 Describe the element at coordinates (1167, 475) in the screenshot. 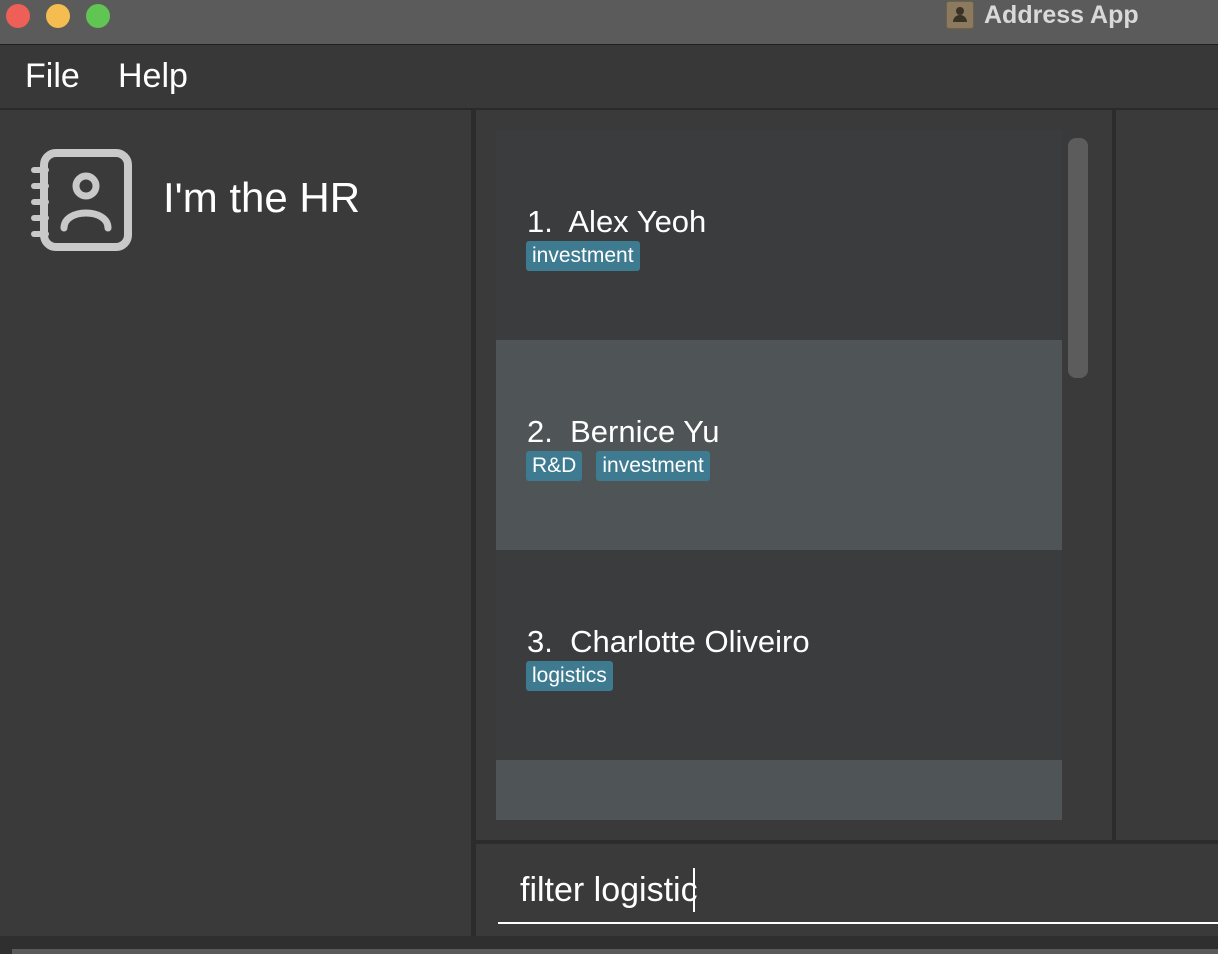

I see `detail-panel` at that location.